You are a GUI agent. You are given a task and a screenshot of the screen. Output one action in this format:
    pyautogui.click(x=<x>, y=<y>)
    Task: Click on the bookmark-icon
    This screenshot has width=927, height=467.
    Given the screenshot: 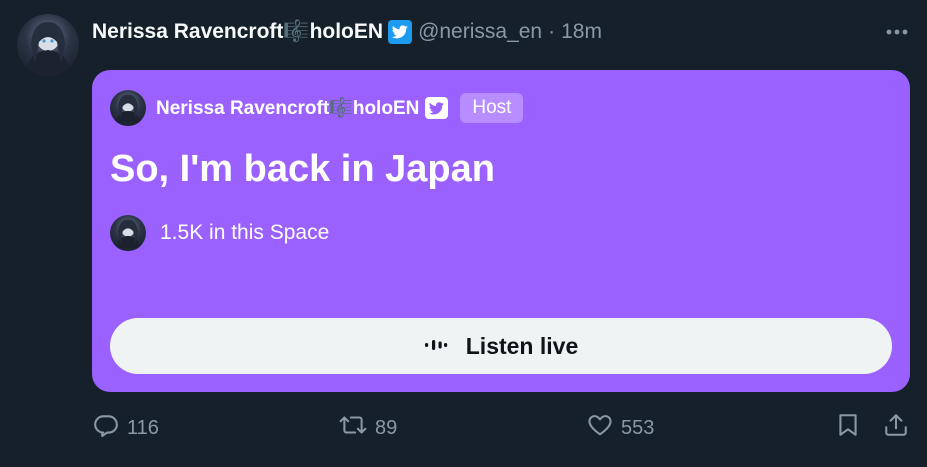 What is the action you would take?
    pyautogui.click(x=848, y=428)
    